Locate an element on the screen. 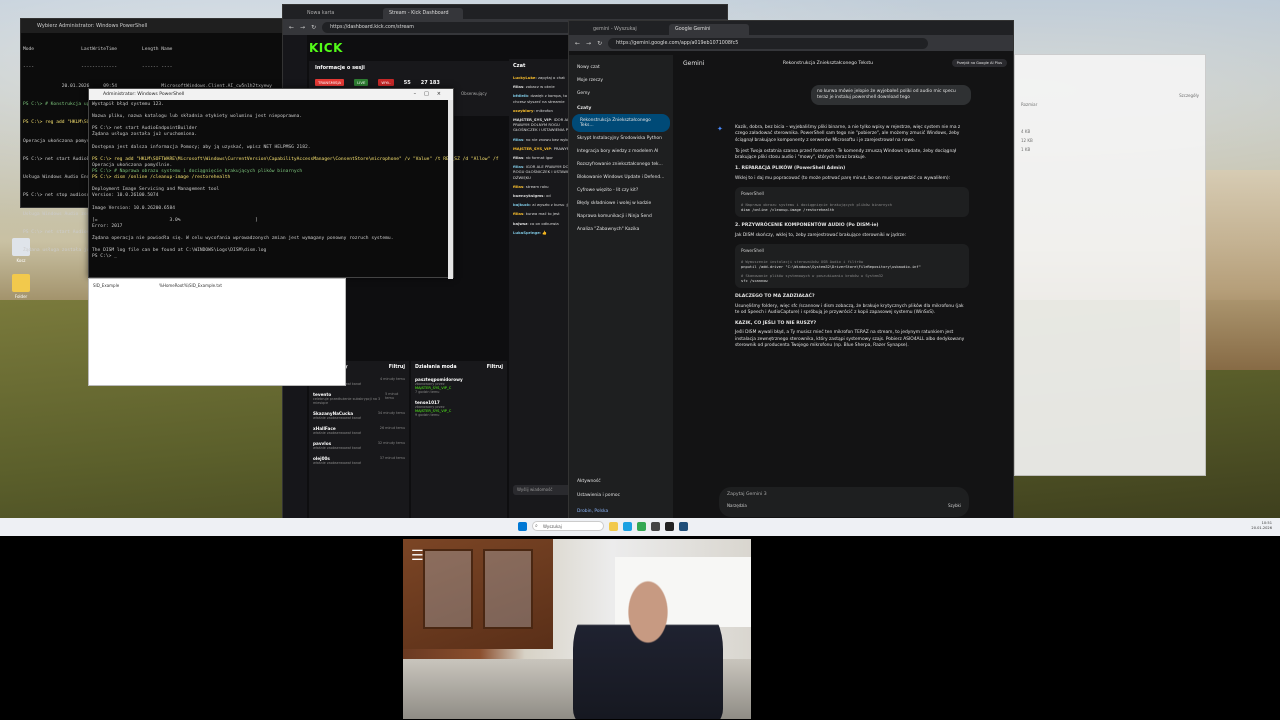  live-badge: TRANSMISJA is located at coordinates (330, 82).